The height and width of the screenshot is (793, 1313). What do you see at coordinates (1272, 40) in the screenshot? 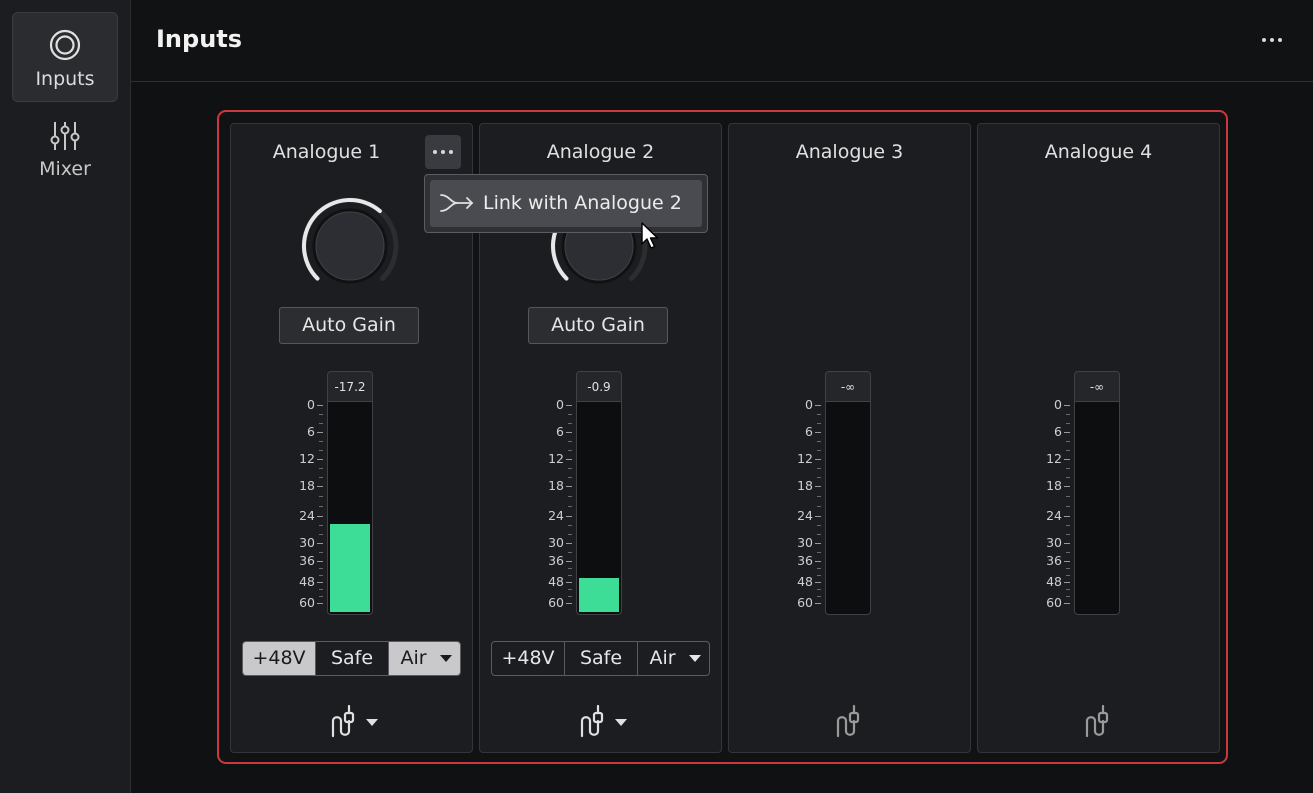
I see `header-more-button` at bounding box center [1272, 40].